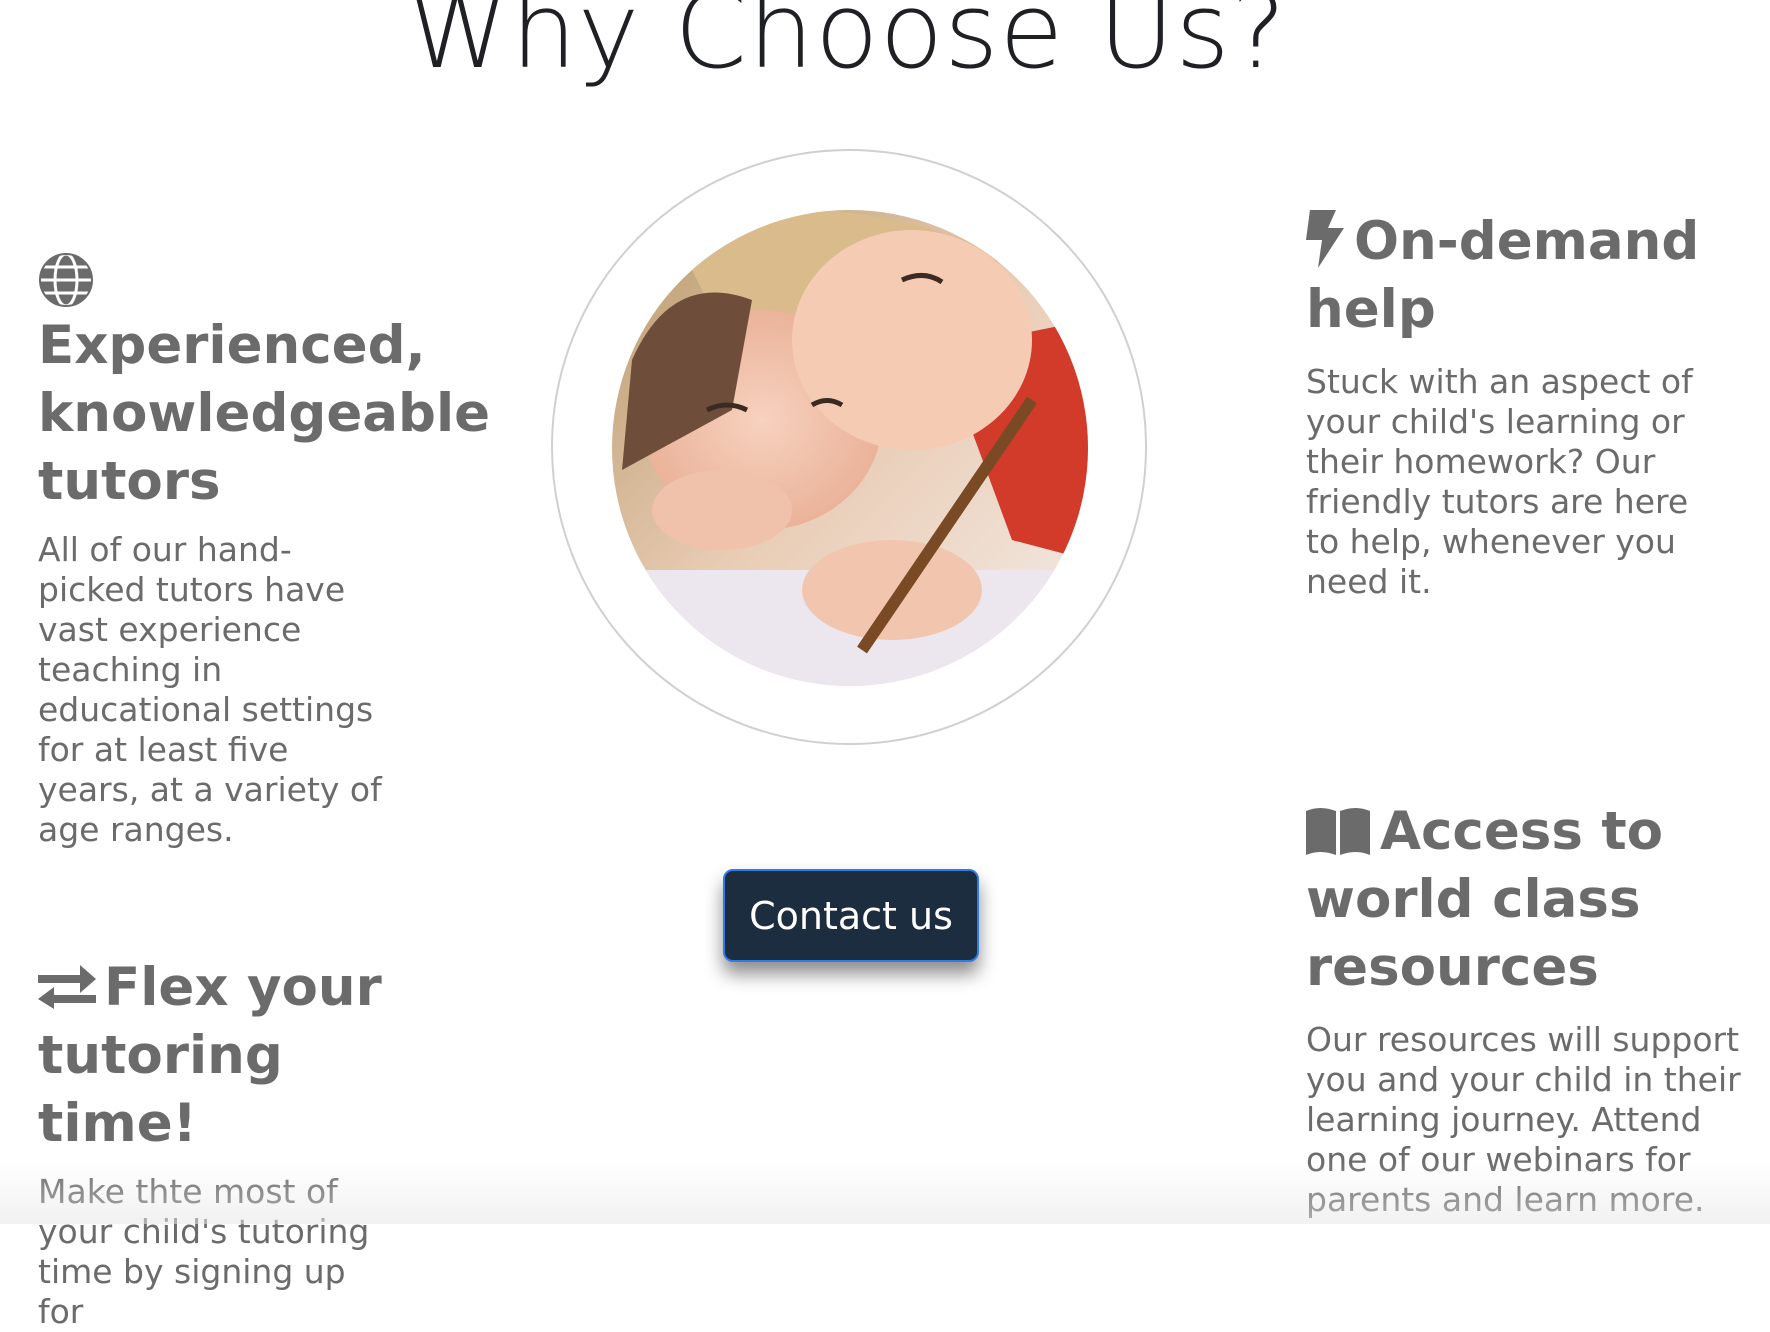  I want to click on feature-heading: On-demand help, so click(1503, 275).